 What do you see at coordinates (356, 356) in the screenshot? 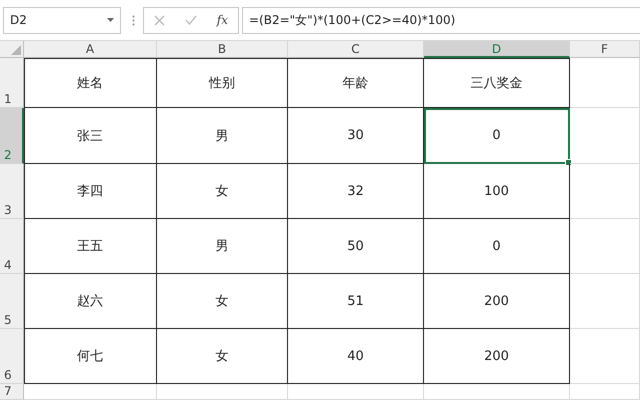
I see `table-cell: 40` at bounding box center [356, 356].